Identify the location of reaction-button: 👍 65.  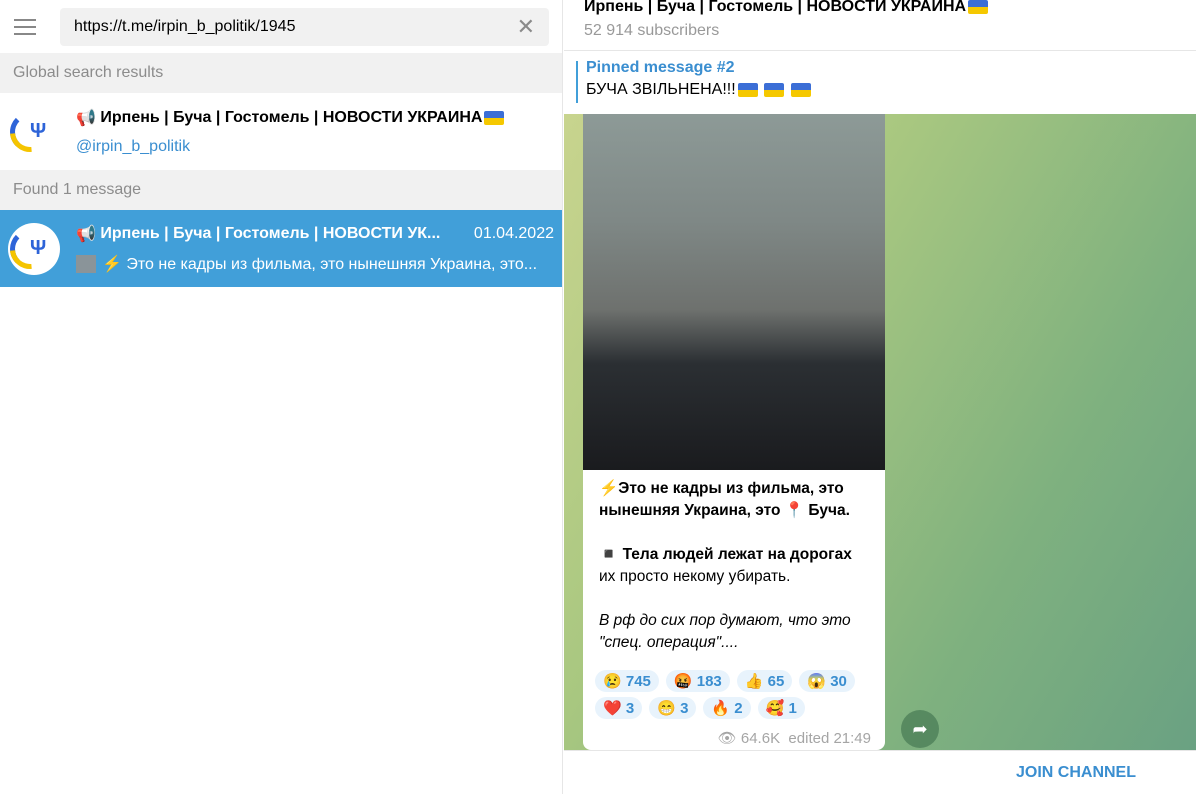
(764, 681).